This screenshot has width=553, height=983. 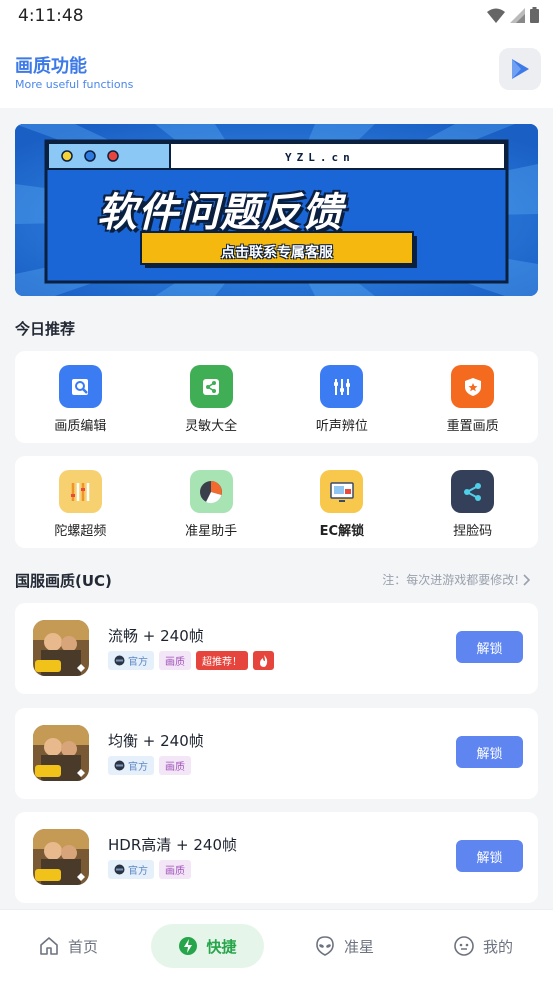 I want to click on section-title-today: 今日推荐, so click(x=45, y=329).